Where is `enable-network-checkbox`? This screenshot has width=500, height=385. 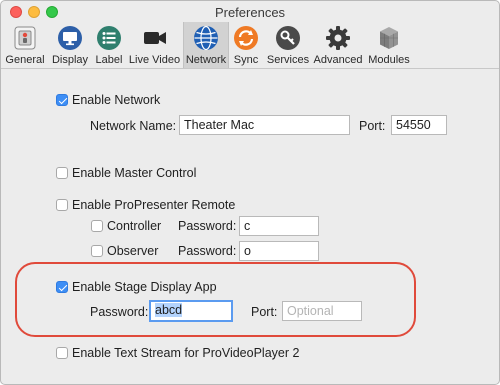
enable-network-checkbox is located at coordinates (62, 100).